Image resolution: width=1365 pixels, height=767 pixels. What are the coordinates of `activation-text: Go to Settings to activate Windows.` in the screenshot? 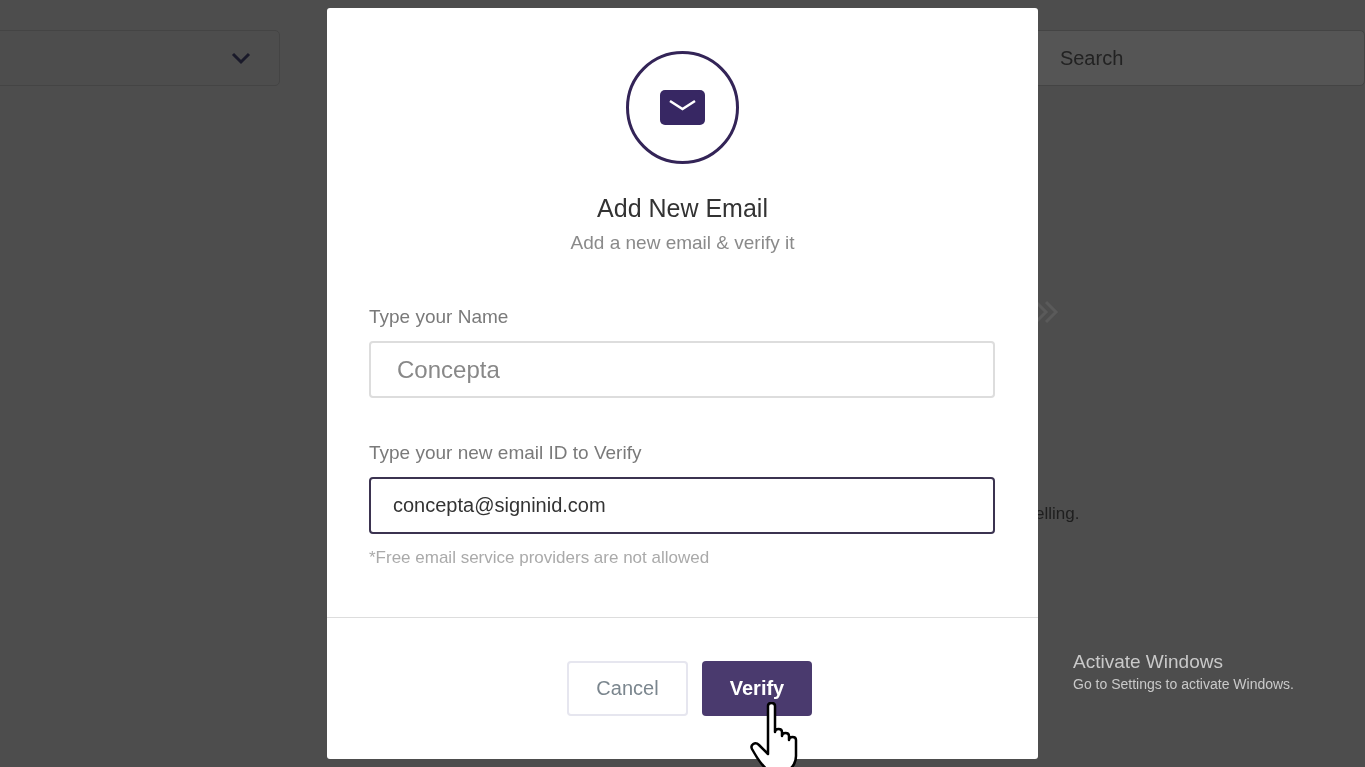 It's located at (1183, 684).